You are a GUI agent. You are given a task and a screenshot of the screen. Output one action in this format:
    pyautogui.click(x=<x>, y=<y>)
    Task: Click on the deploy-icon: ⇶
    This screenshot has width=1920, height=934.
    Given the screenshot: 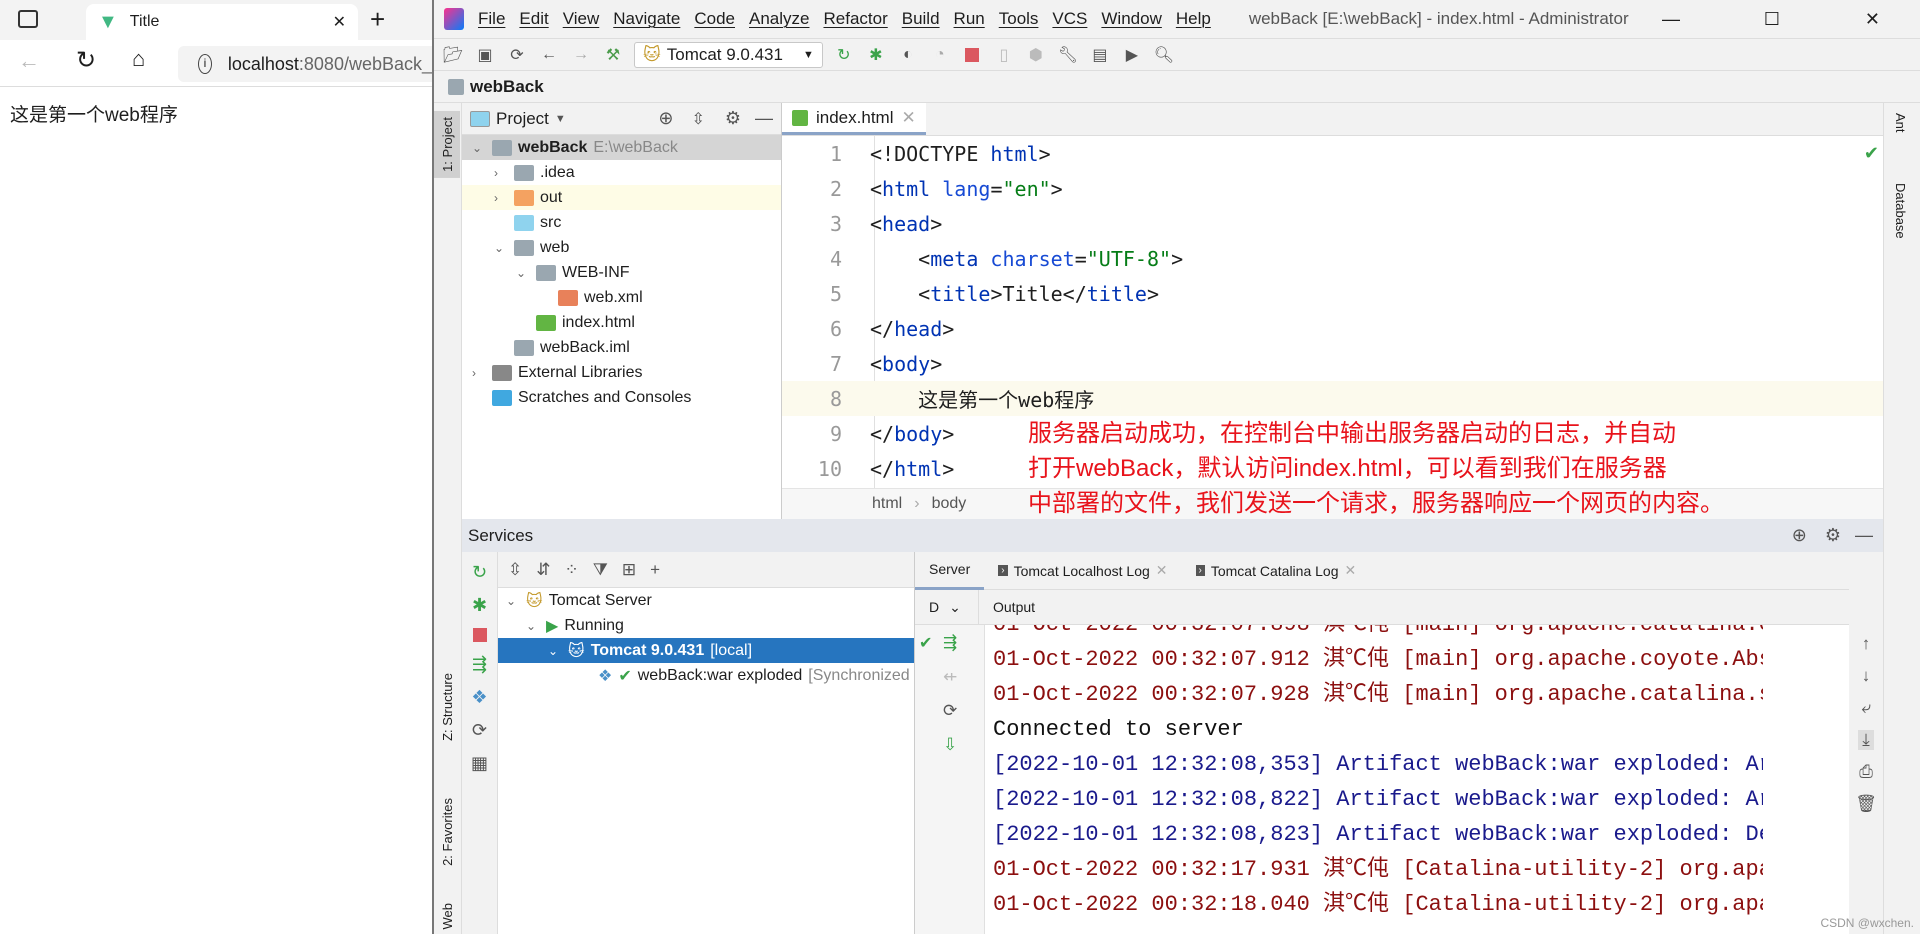 What is the action you would take?
    pyautogui.click(x=950, y=643)
    